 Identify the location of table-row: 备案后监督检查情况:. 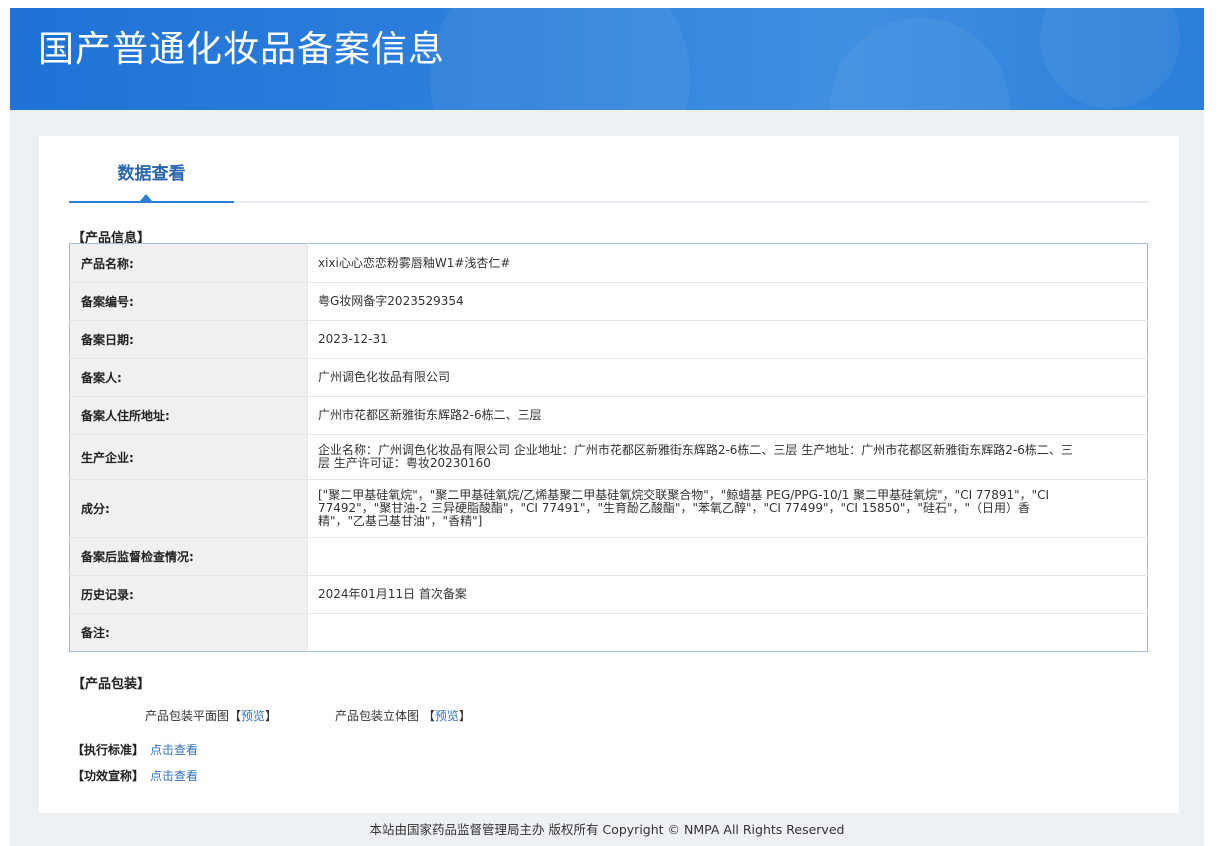
(608, 556).